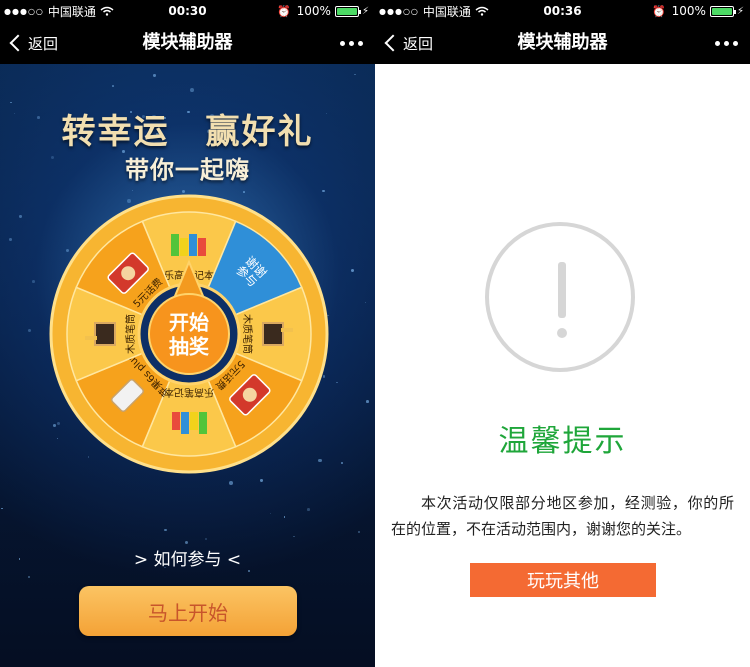 This screenshot has height=667, width=750. Describe the element at coordinates (187, 557) in the screenshot. I see `how-to-join-link: > 如何参与 <` at that location.